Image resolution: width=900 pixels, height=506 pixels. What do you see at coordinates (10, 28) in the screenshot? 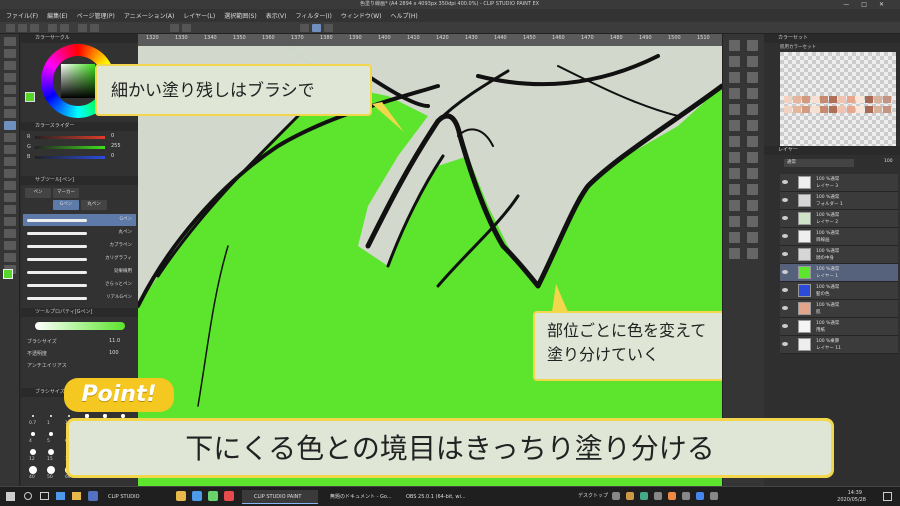
I see `new-icon` at bounding box center [10, 28].